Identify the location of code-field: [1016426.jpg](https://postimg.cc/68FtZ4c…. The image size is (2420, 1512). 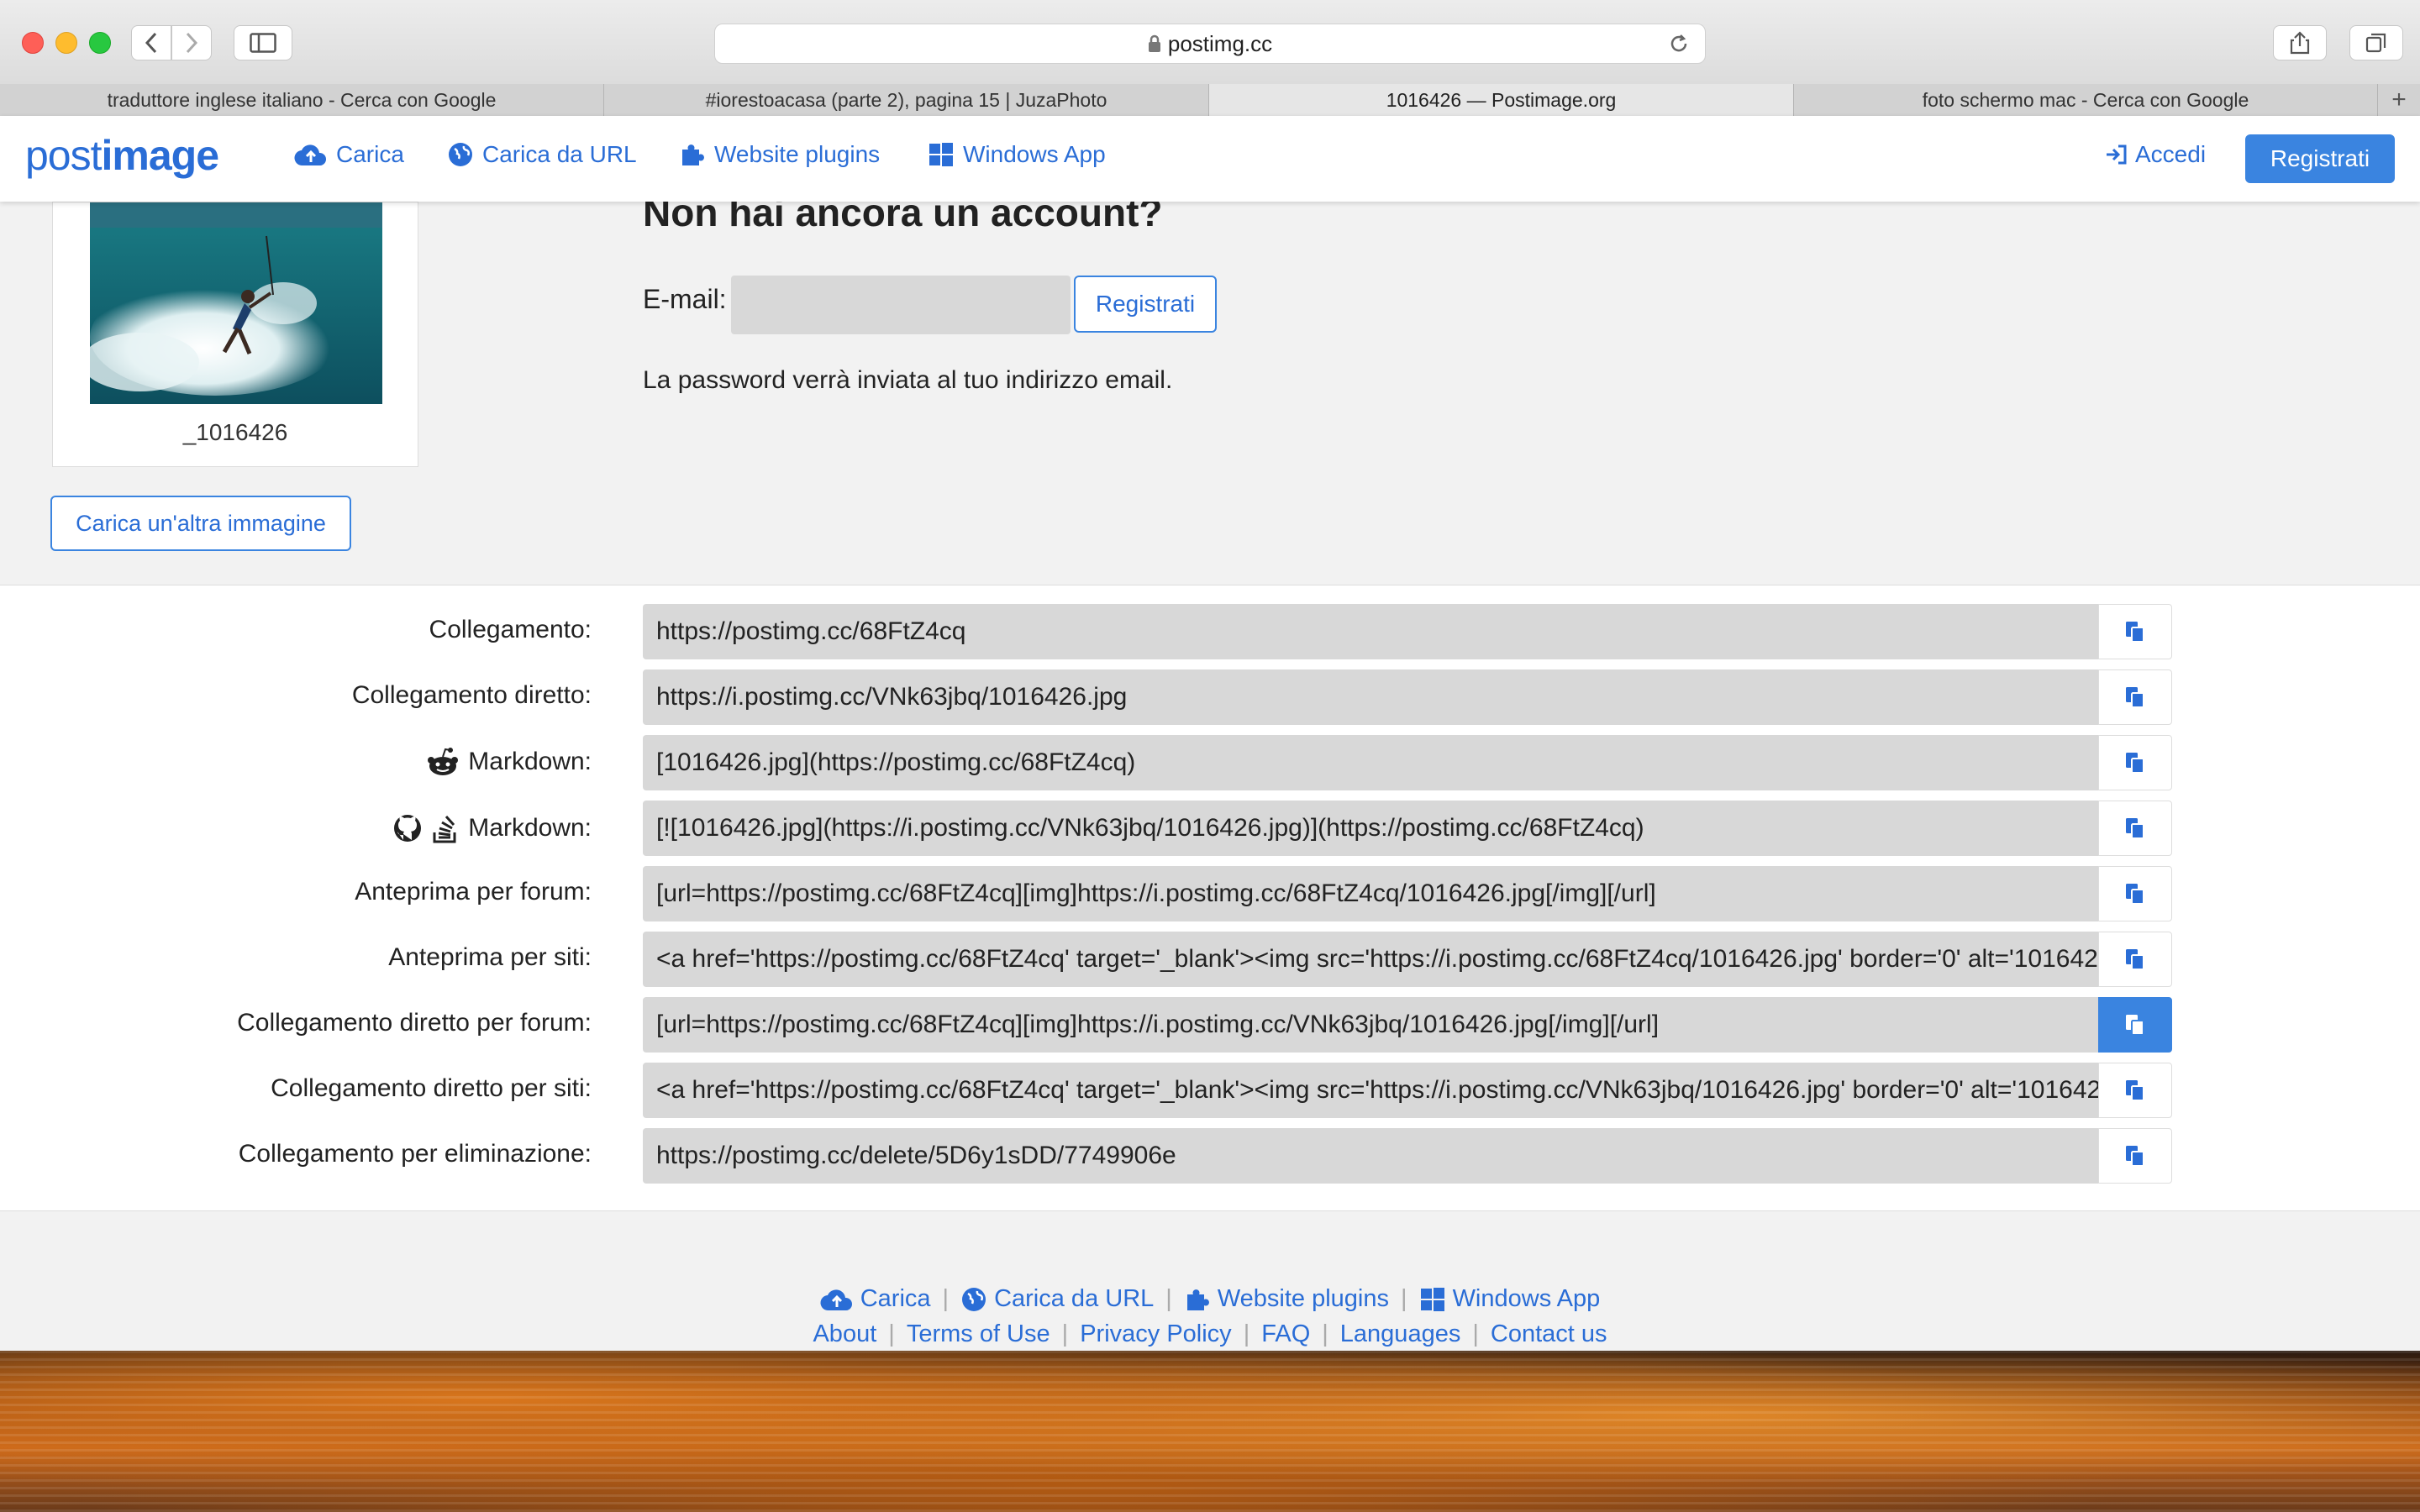
(1371, 762).